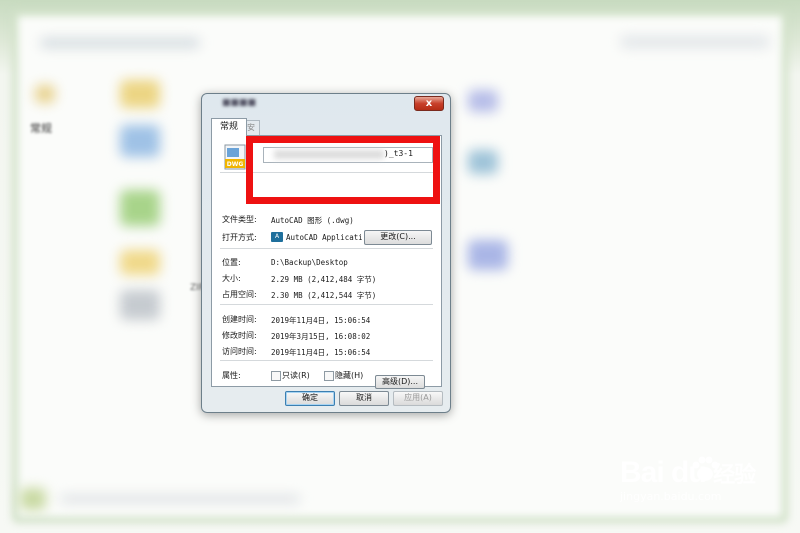  I want to click on file-type-label: 文件类型:, so click(239, 219).